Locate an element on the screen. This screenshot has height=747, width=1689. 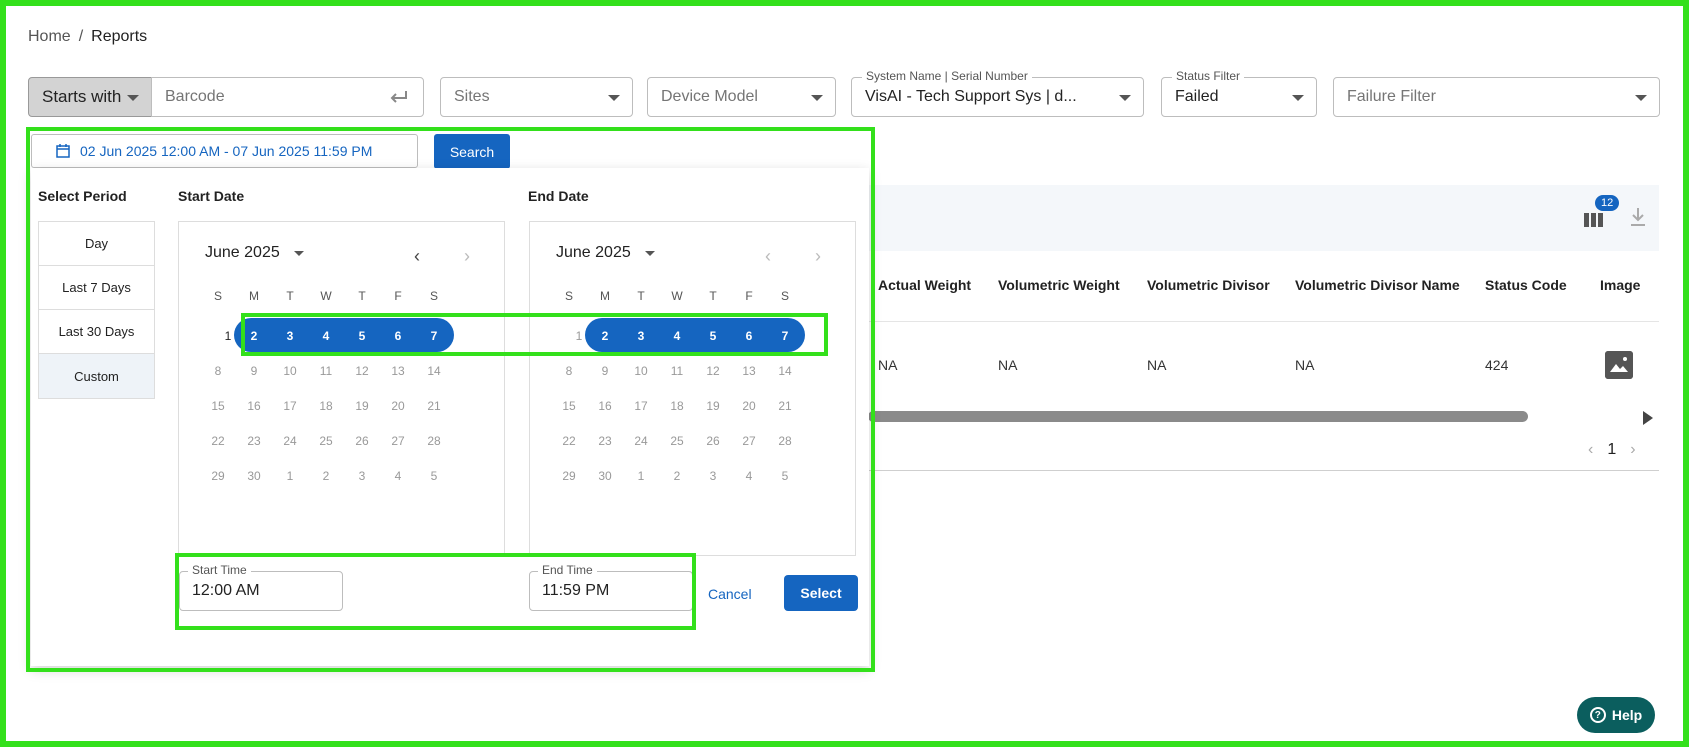
period-last-30-days: Last 30 Days is located at coordinates (96, 332).